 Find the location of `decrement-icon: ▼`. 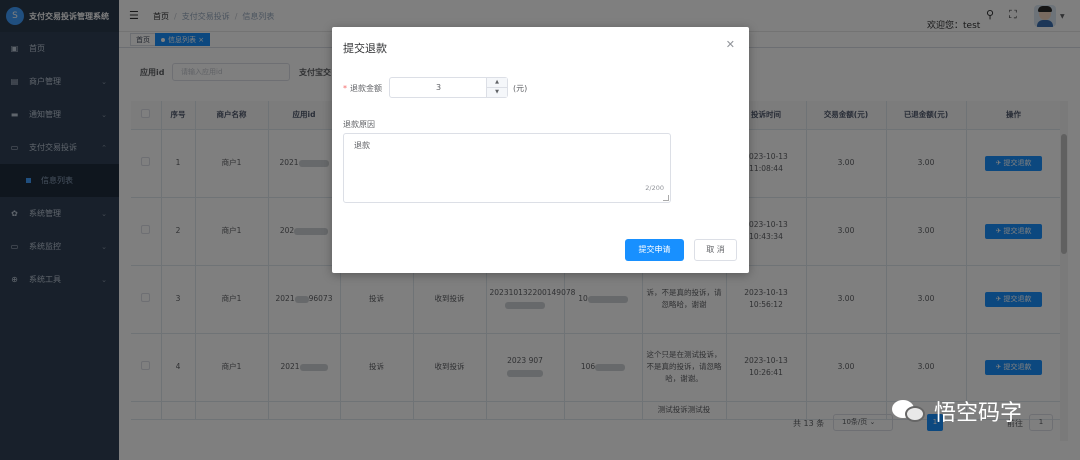

decrement-icon: ▼ is located at coordinates (496, 92).